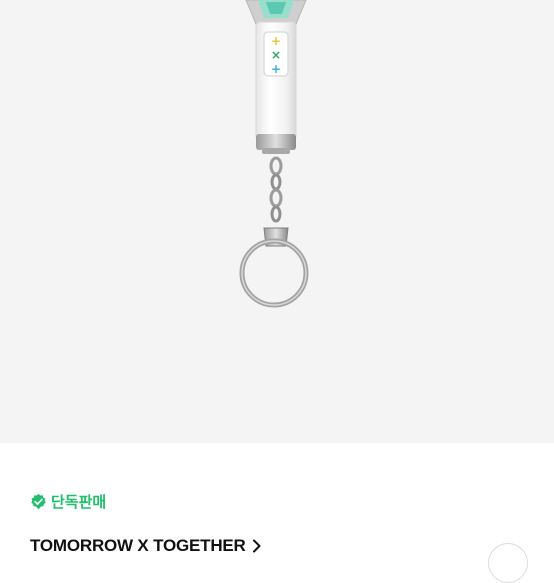  I want to click on share-button, so click(508, 563).